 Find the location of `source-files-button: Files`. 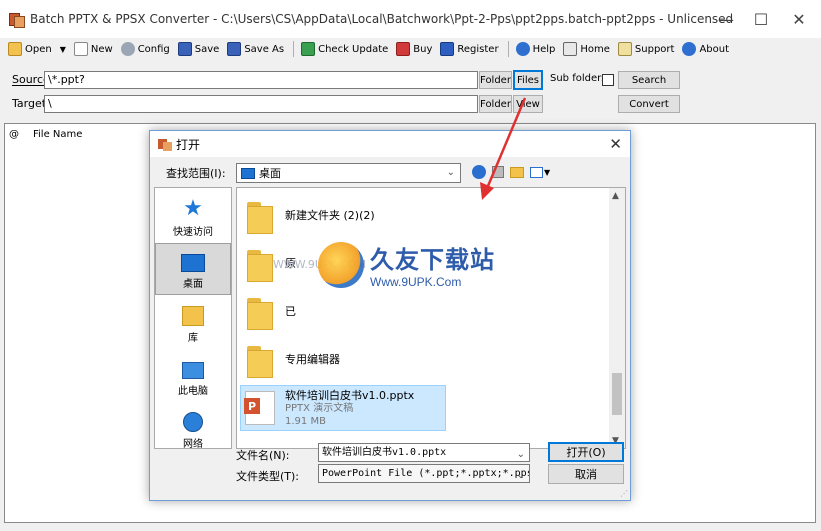

source-files-button: Files is located at coordinates (528, 80).